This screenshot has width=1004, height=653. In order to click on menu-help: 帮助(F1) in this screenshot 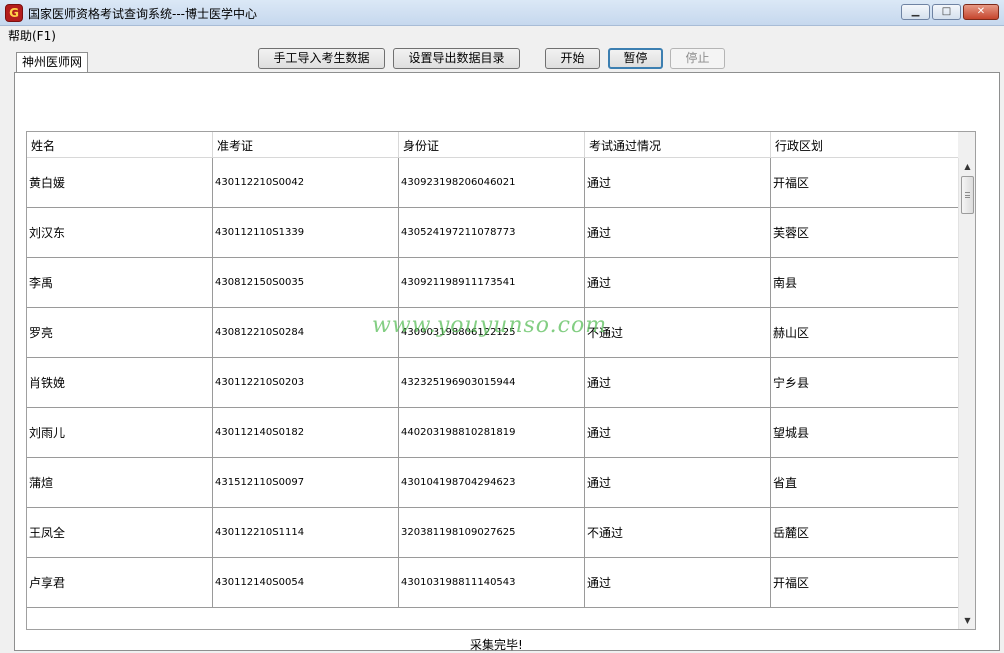, I will do `click(32, 35)`.